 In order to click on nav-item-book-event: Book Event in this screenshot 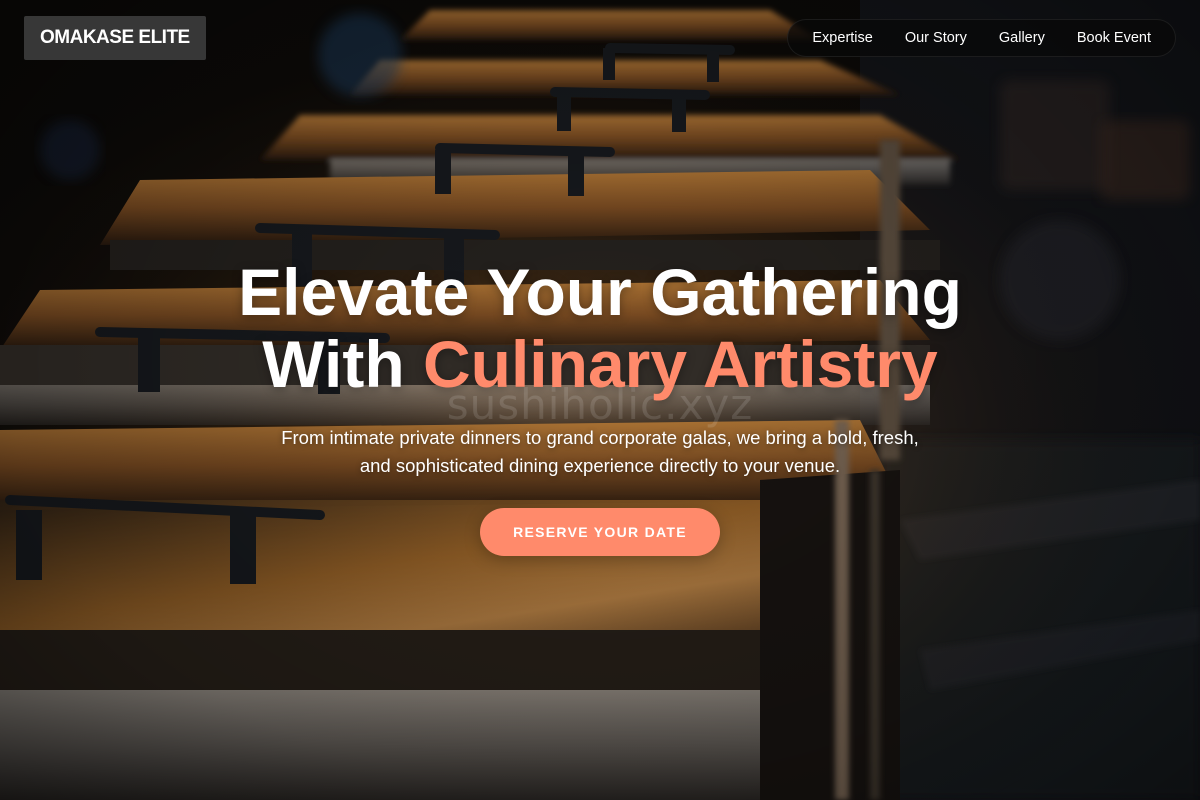, I will do `click(1114, 38)`.